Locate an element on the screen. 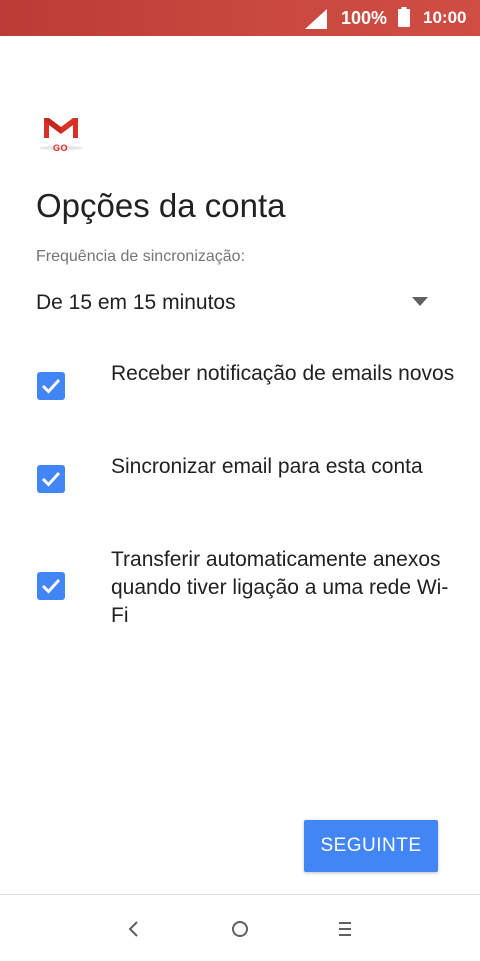 Image resolution: width=480 pixels, height=961 pixels. sync-email-label: Sincronizar email para esta conta is located at coordinates (283, 467).